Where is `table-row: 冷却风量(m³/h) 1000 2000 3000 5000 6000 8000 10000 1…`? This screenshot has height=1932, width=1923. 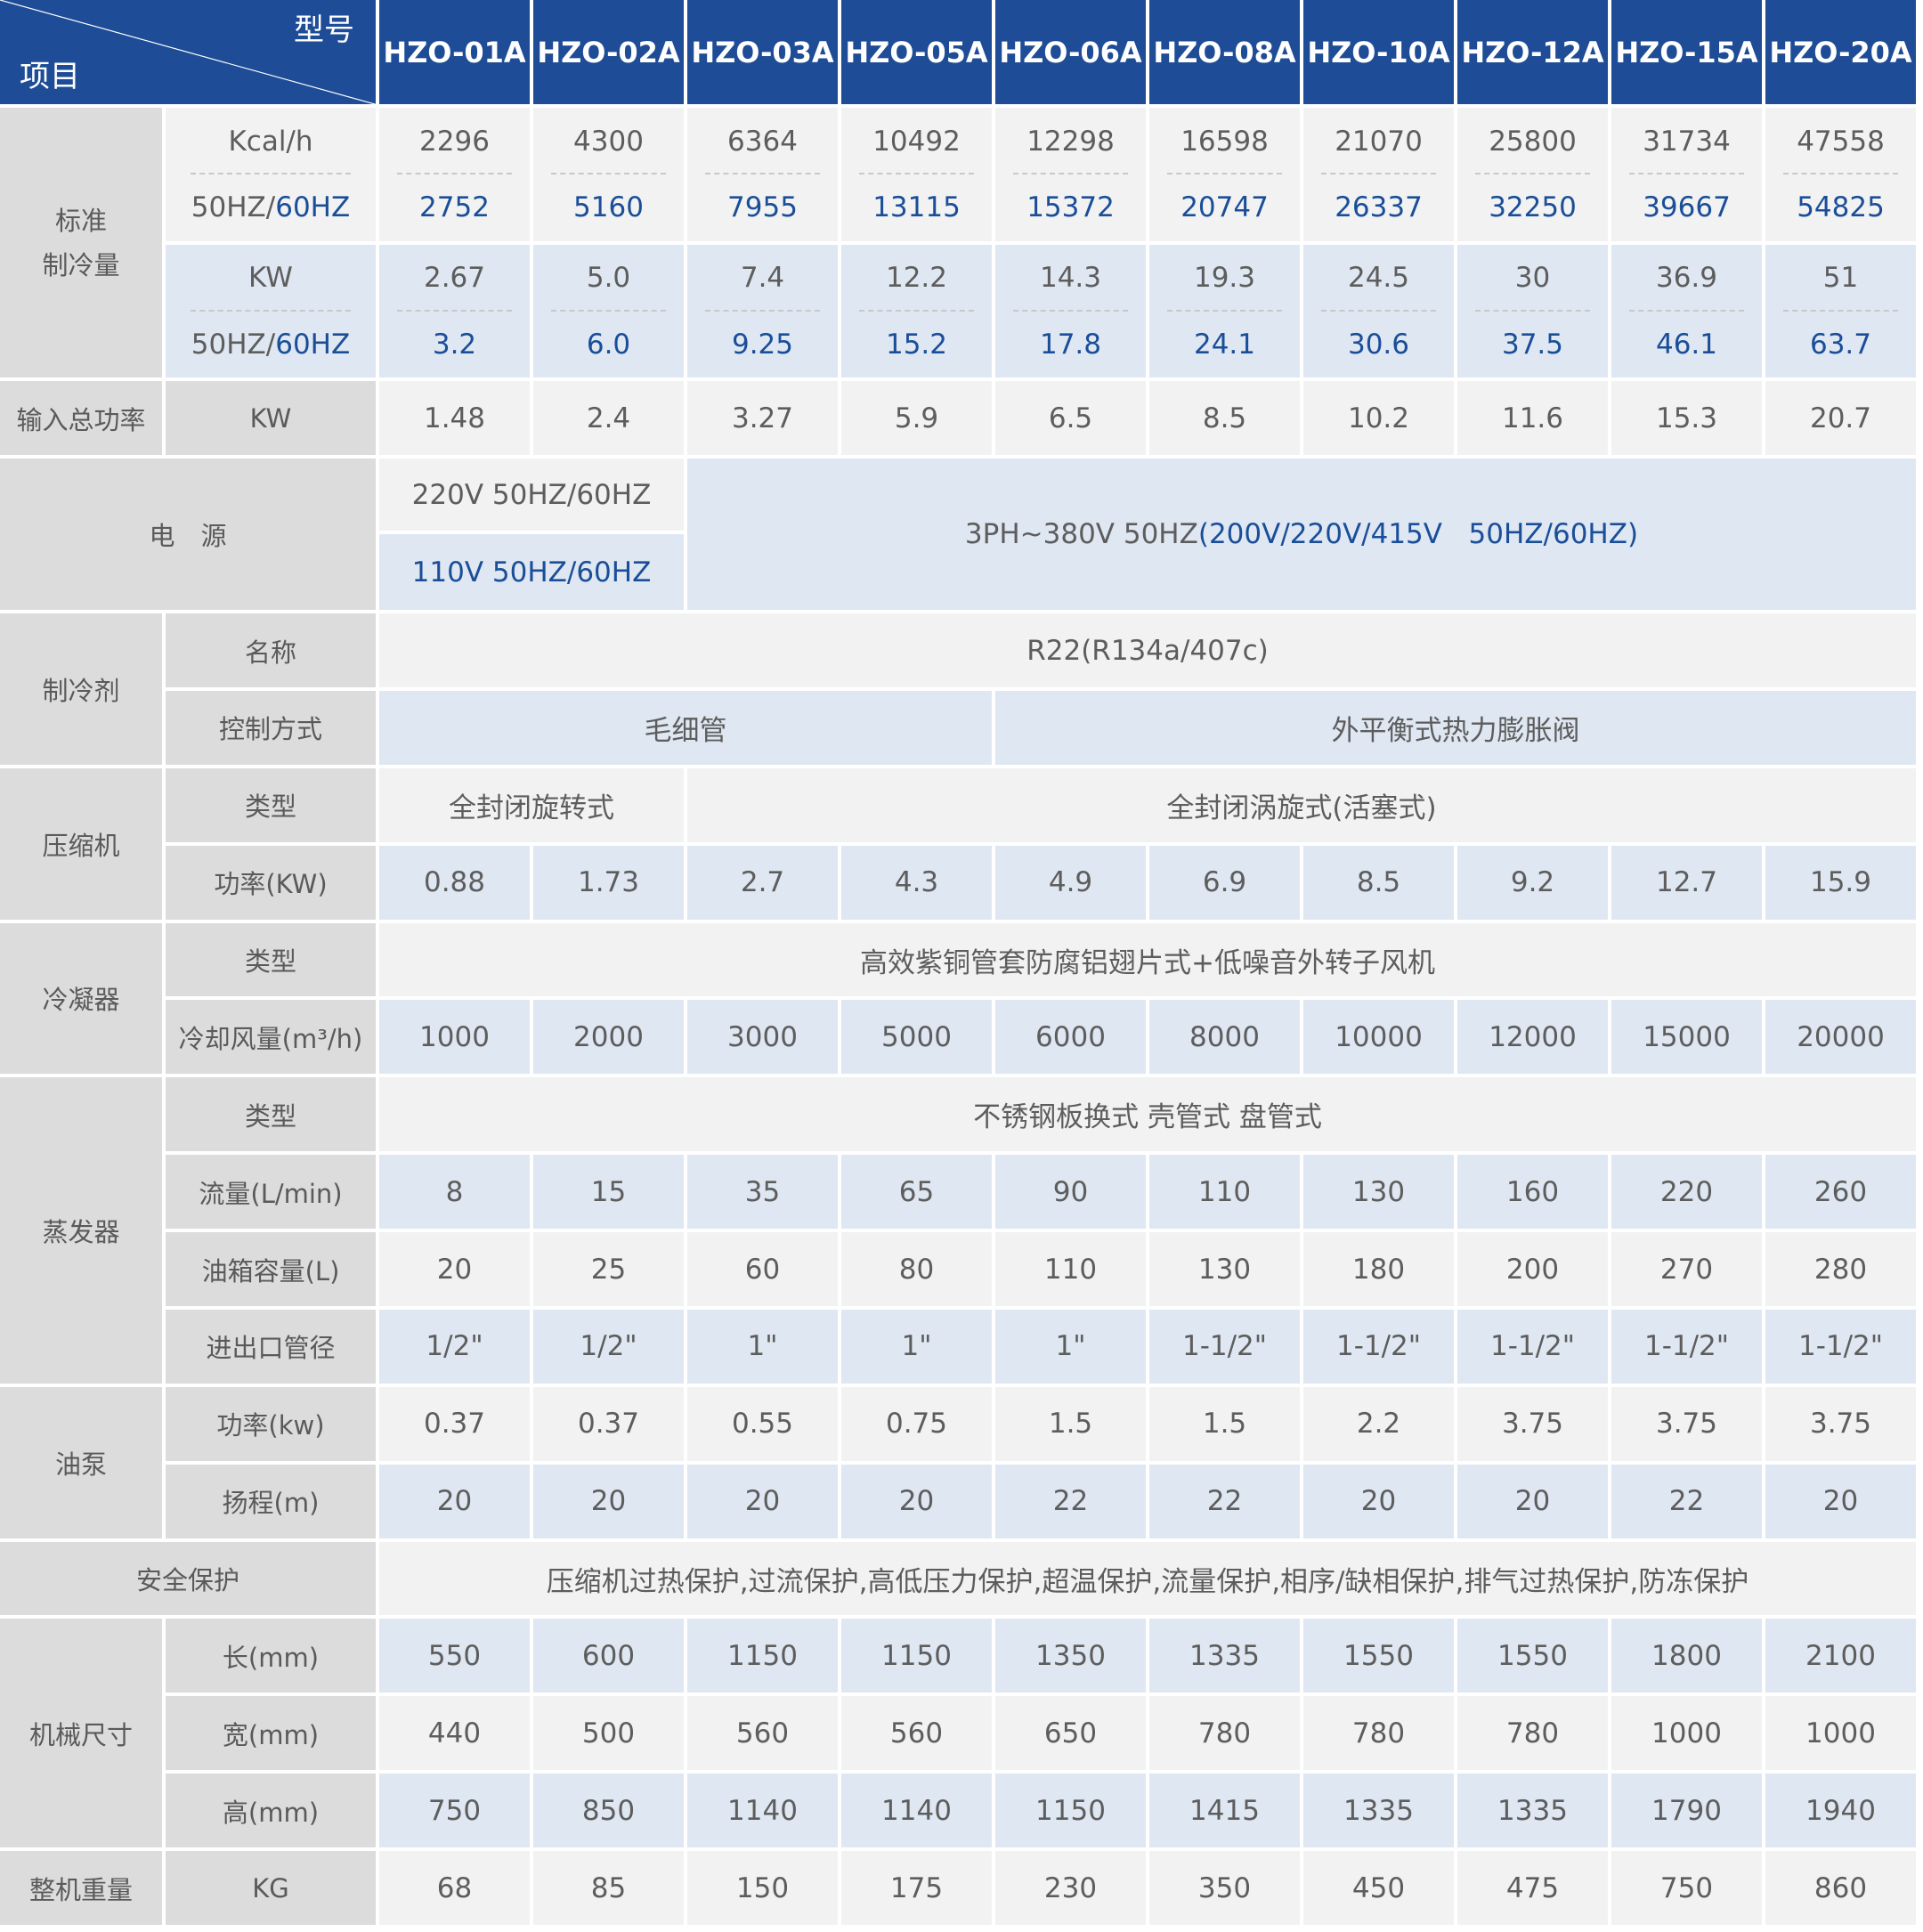 table-row: 冷却风量(m³/h) 1000 2000 3000 5000 6000 8000 10000 1… is located at coordinates (958, 1037).